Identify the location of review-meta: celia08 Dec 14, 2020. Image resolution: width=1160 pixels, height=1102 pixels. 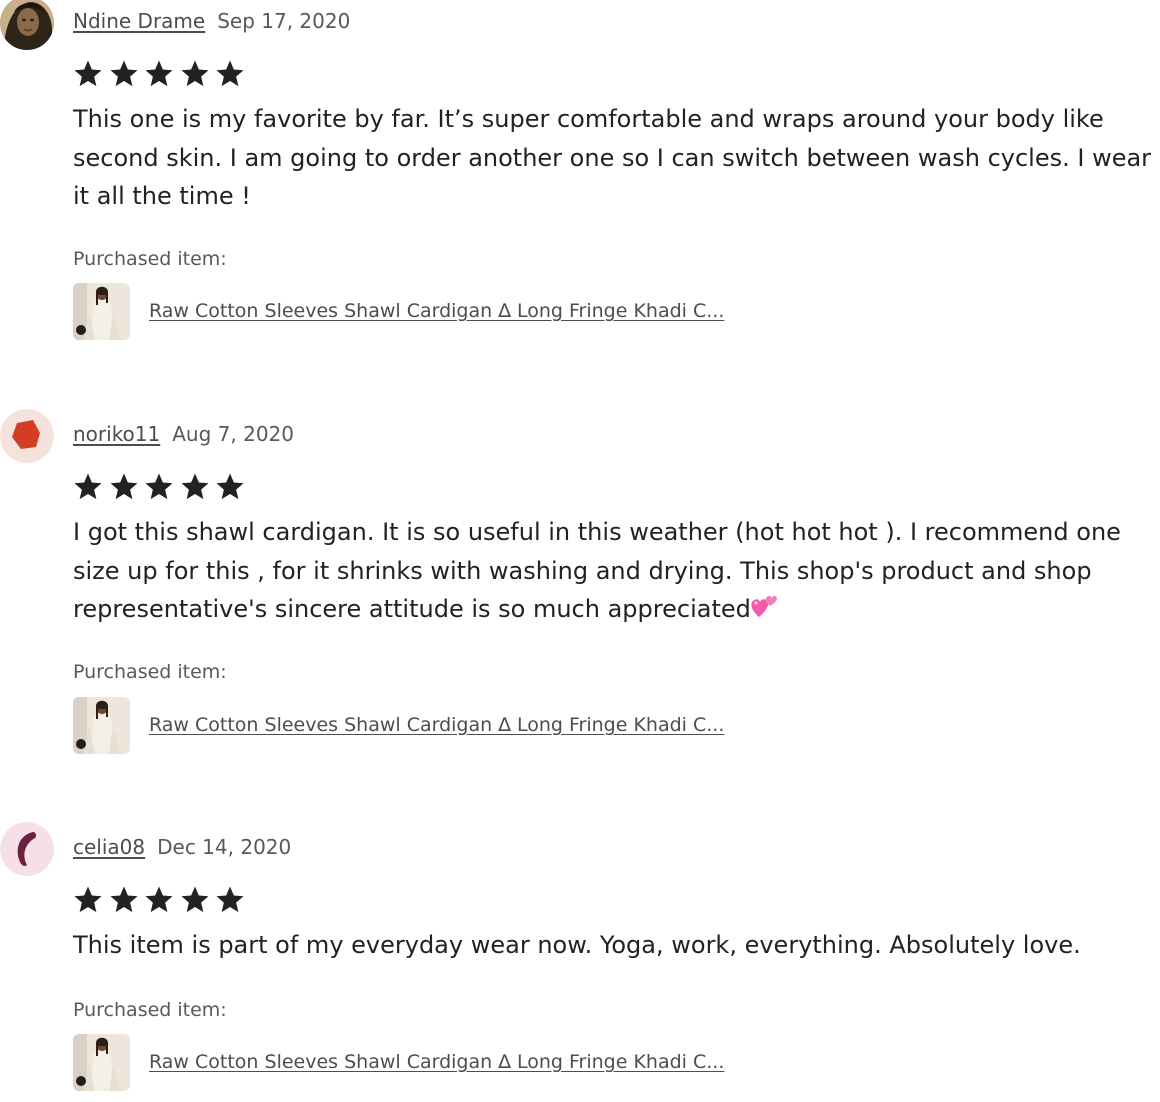
(182, 847).